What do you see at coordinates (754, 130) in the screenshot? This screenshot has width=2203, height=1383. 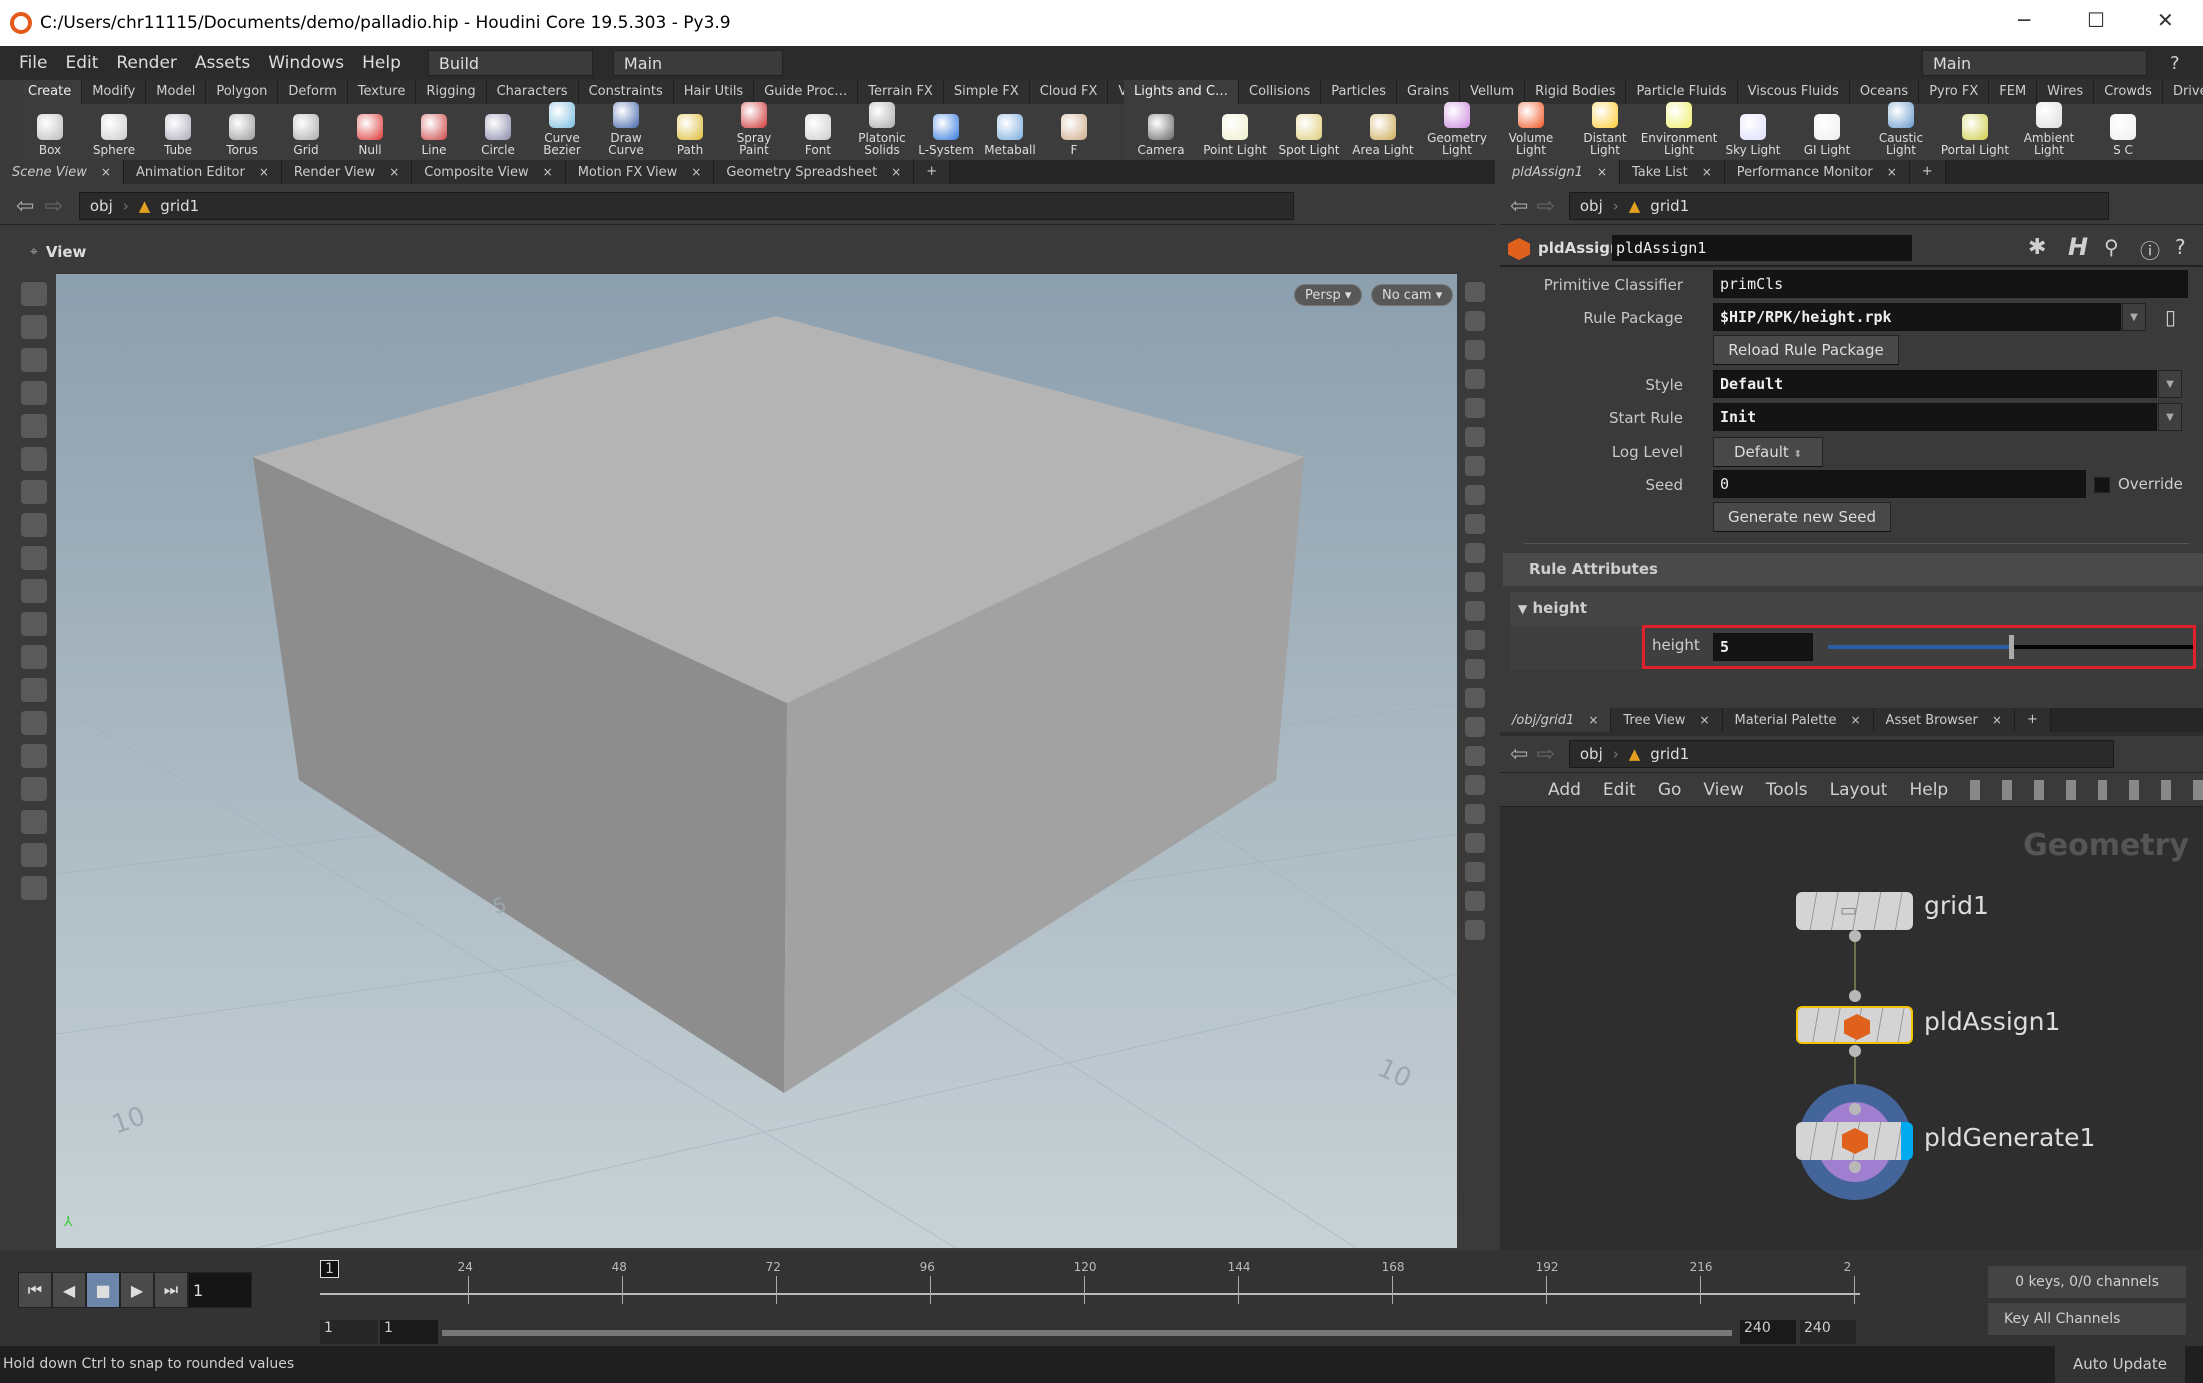 I see `shelf-tool-spray-paint: Spray Paint` at bounding box center [754, 130].